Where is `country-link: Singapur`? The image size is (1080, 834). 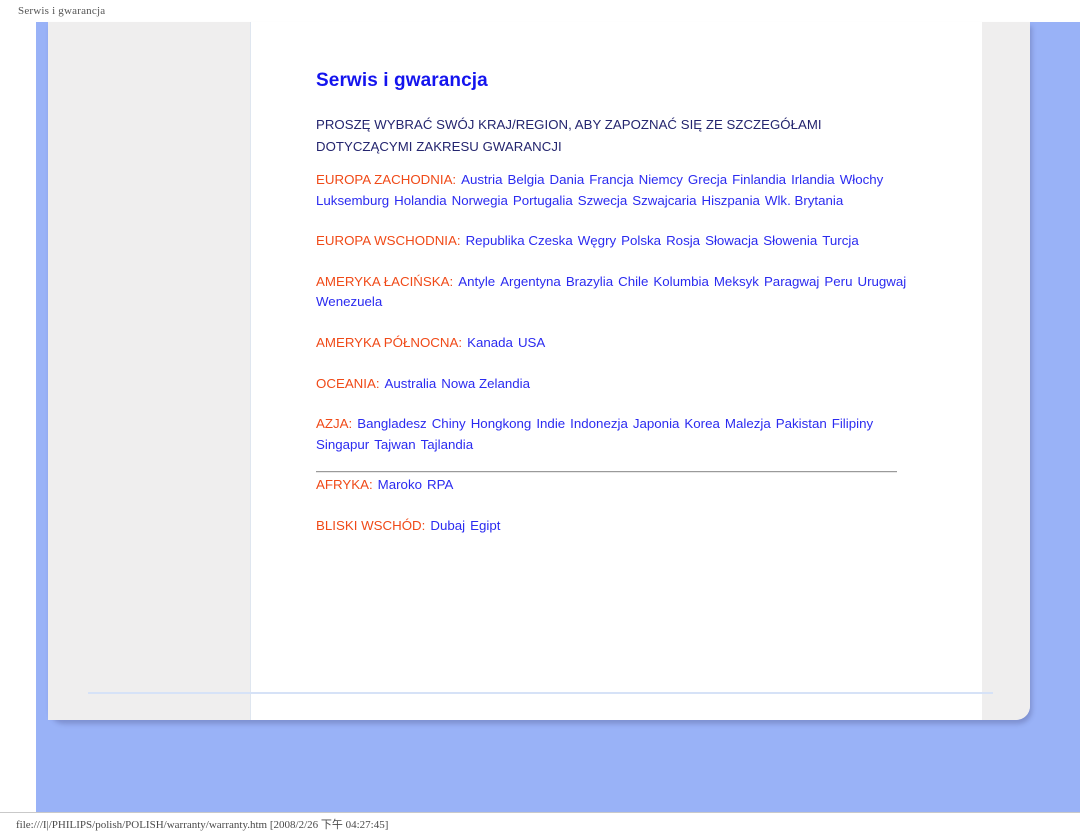
country-link: Singapur is located at coordinates (342, 444).